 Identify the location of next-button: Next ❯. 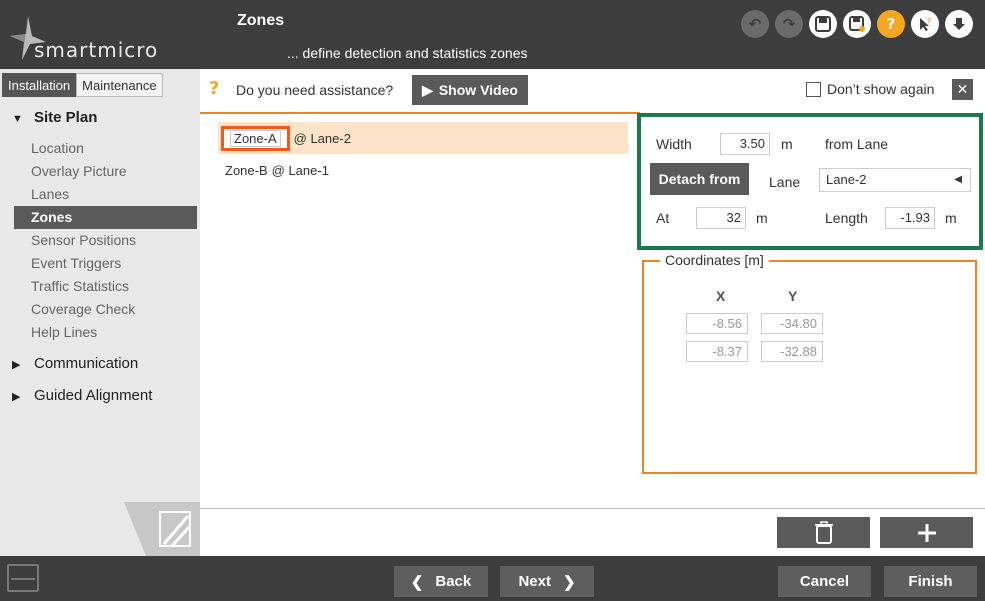
(547, 581).